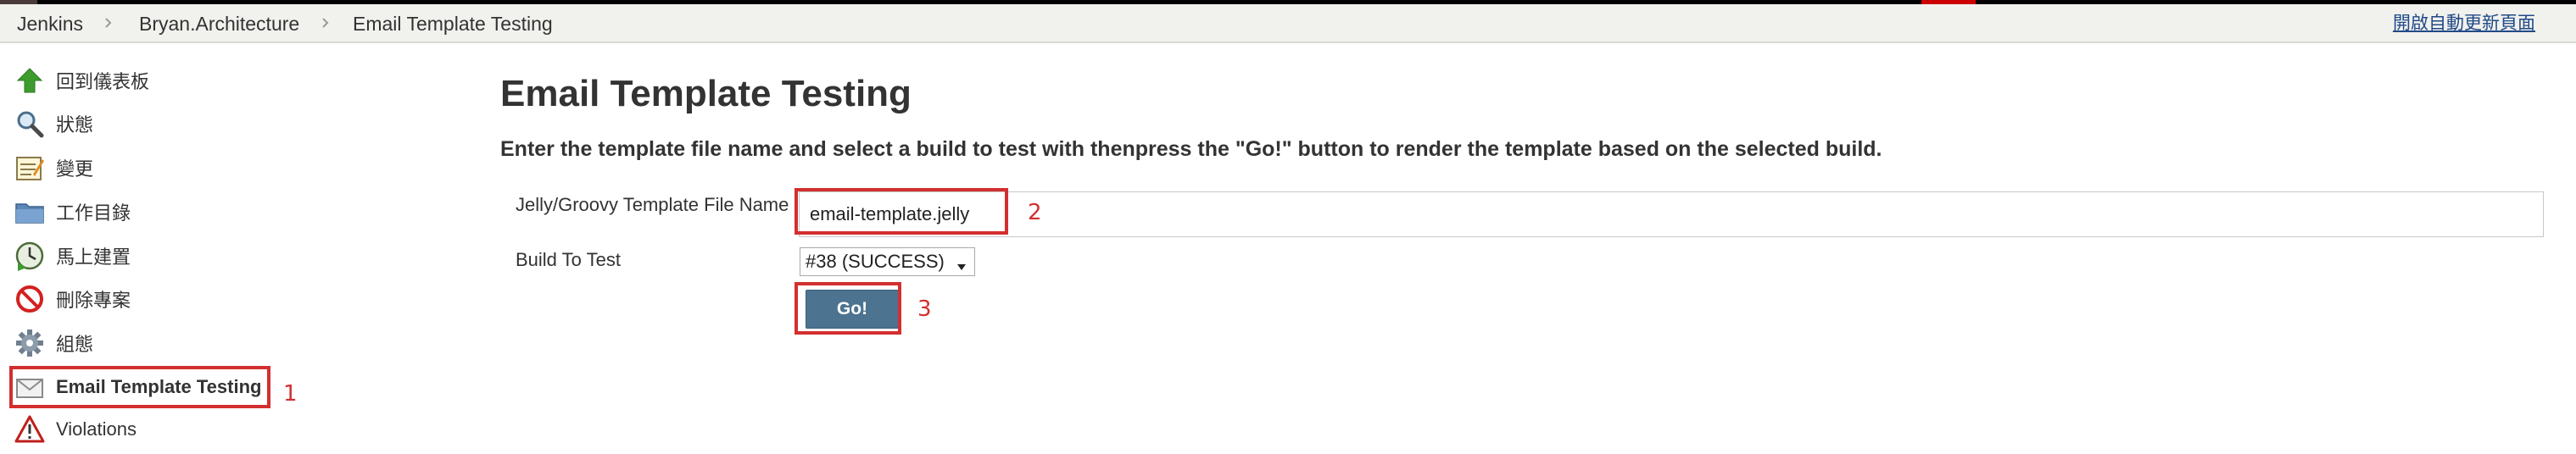  What do you see at coordinates (30, 256) in the screenshot?
I see `clock-play-icon` at bounding box center [30, 256].